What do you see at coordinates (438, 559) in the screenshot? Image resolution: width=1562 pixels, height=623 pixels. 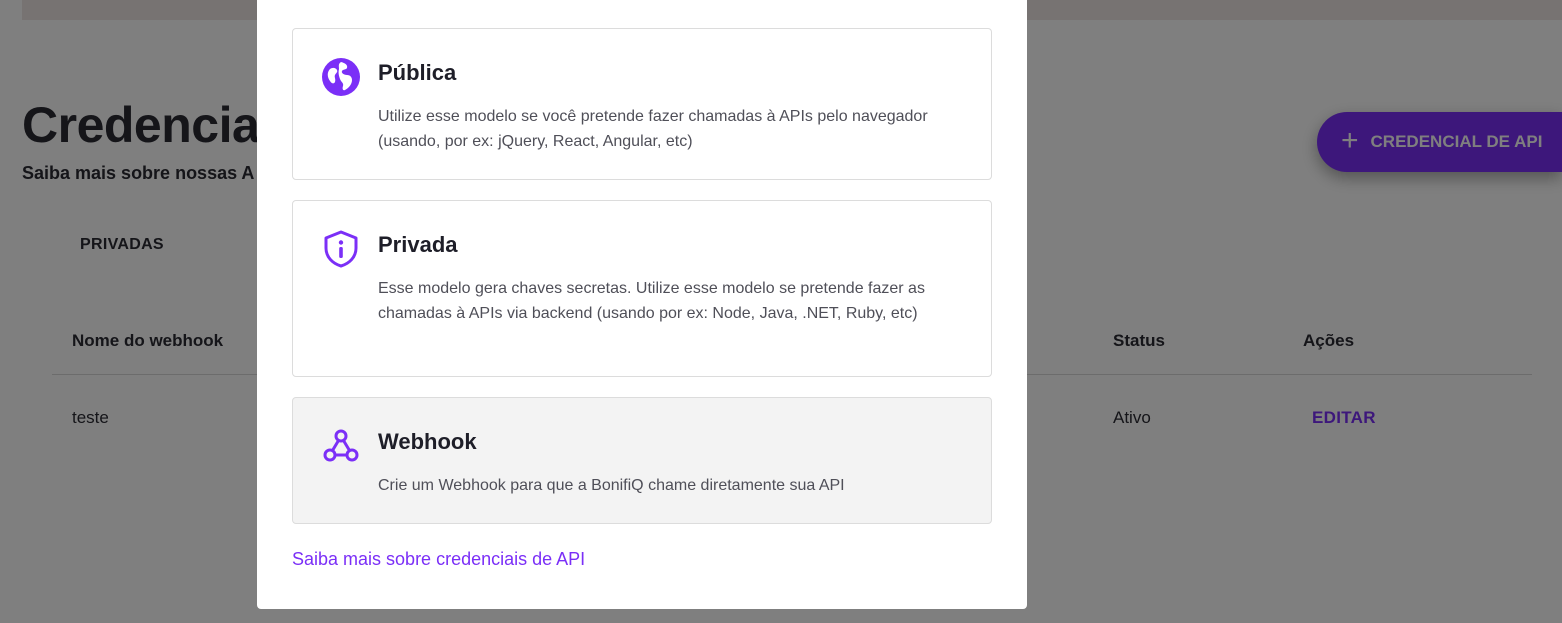 I see `learn-more-link: Saiba mais sobre credenciais de API` at bounding box center [438, 559].